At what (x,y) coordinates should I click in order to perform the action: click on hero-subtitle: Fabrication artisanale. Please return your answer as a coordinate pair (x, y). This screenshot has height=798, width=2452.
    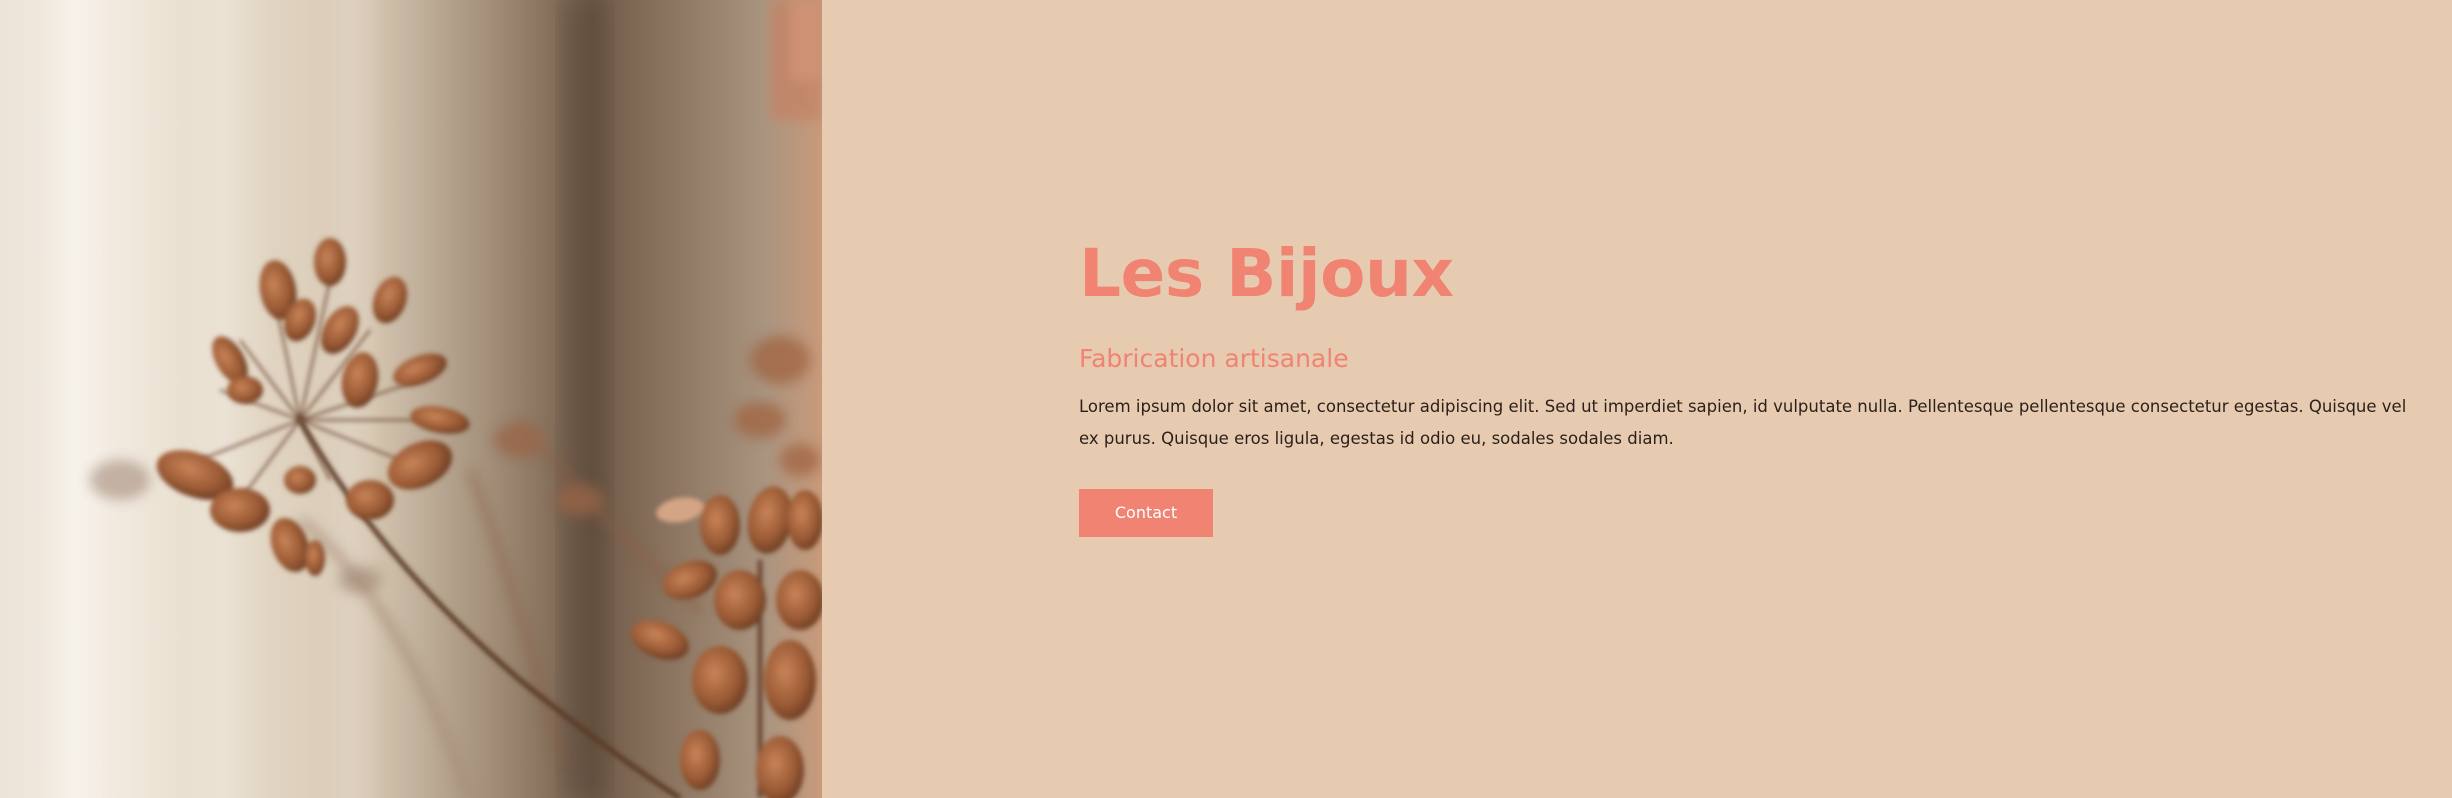
    Looking at the image, I should click on (1214, 358).